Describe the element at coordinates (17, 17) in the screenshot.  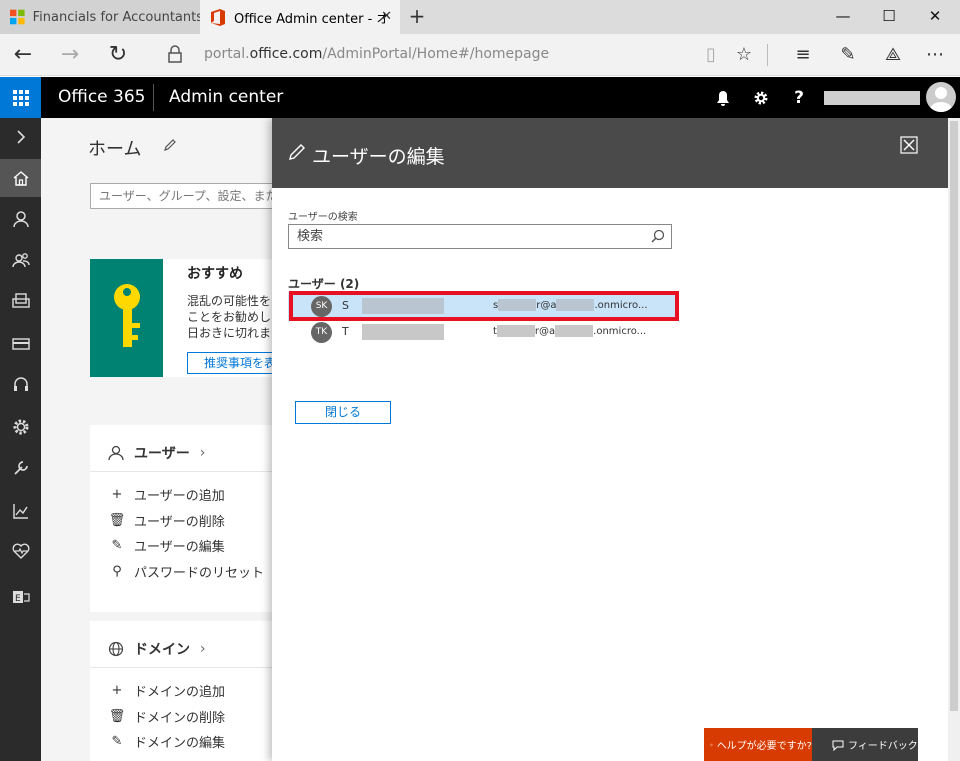
I see `windows-logo-icon` at that location.